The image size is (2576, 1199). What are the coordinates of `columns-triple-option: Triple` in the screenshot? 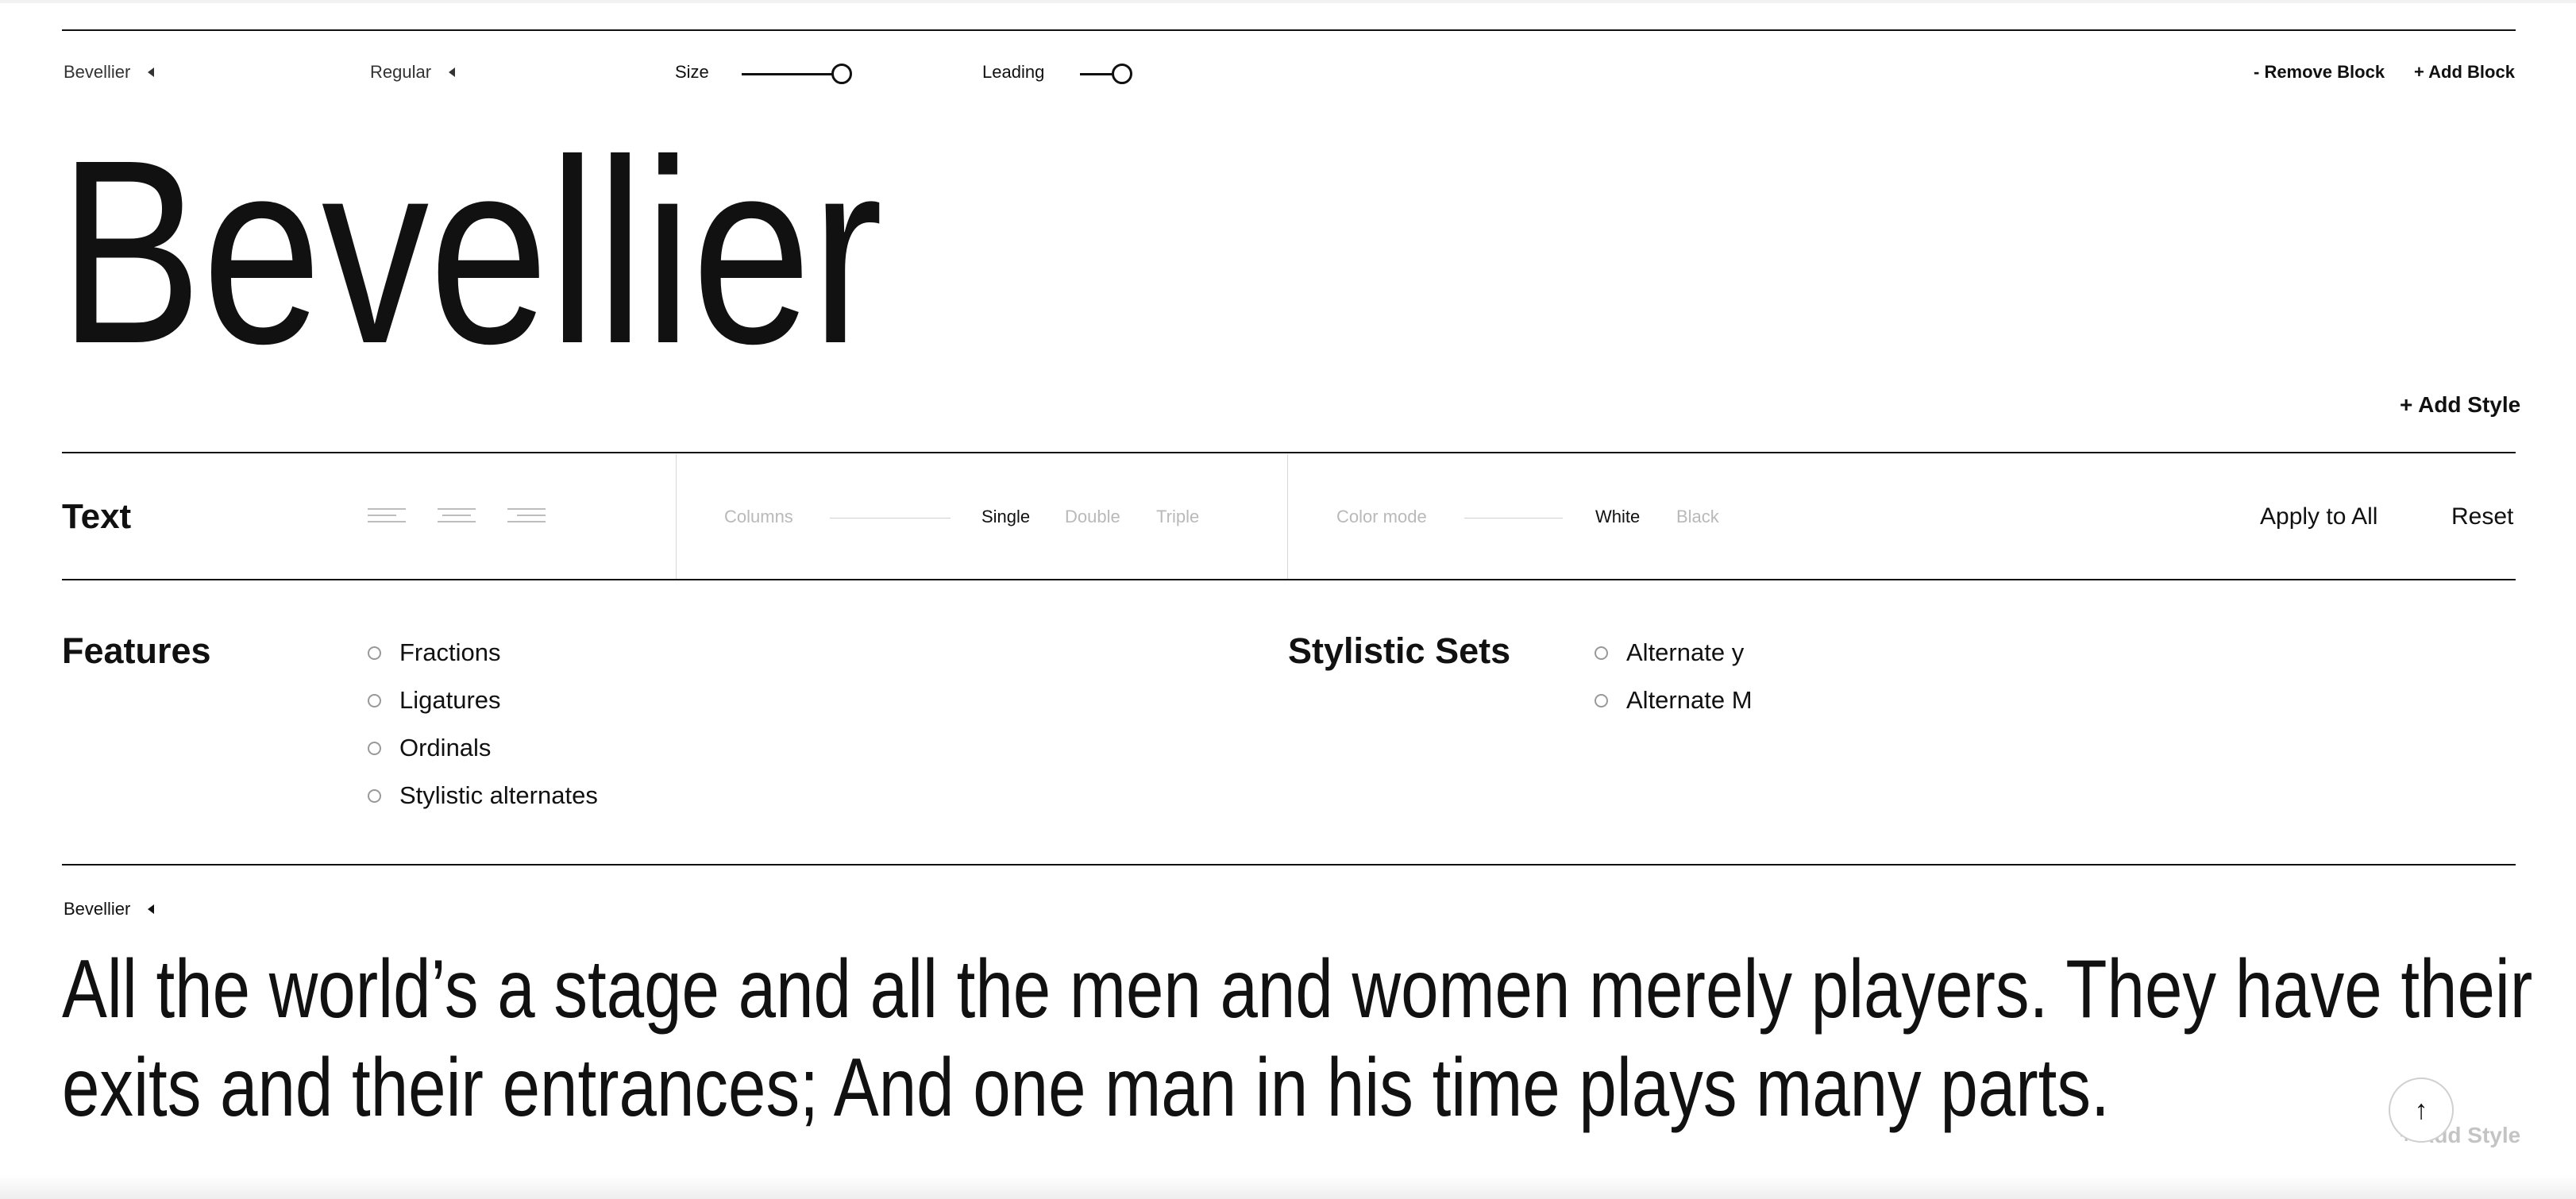 It's located at (1177, 517).